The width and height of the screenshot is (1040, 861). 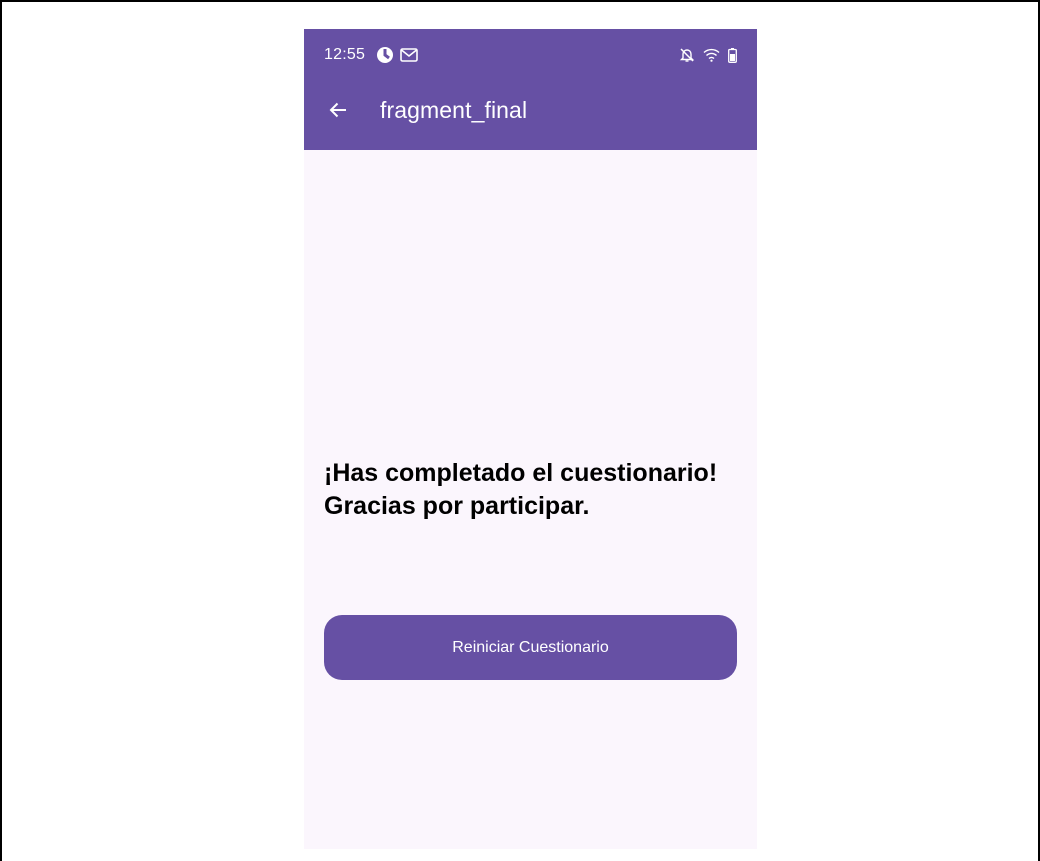 I want to click on app-notification-icon, so click(x=385, y=57).